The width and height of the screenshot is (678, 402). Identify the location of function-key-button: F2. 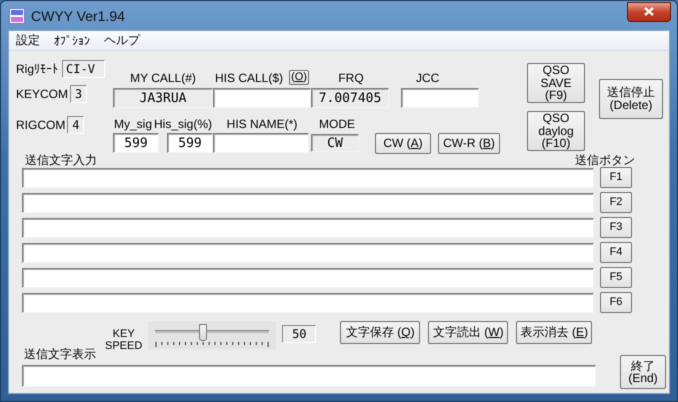
(616, 202).